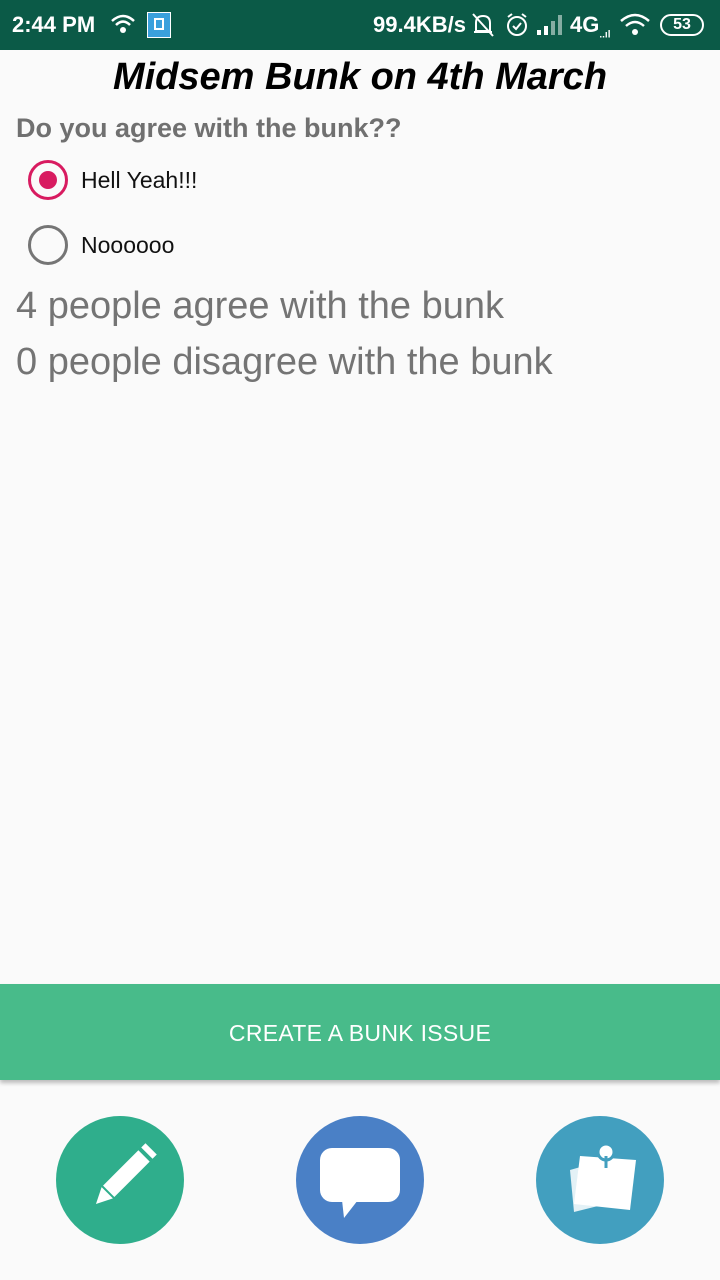 The image size is (720, 1280). What do you see at coordinates (419, 24) in the screenshot?
I see `network-speed: 99.4KB/s` at bounding box center [419, 24].